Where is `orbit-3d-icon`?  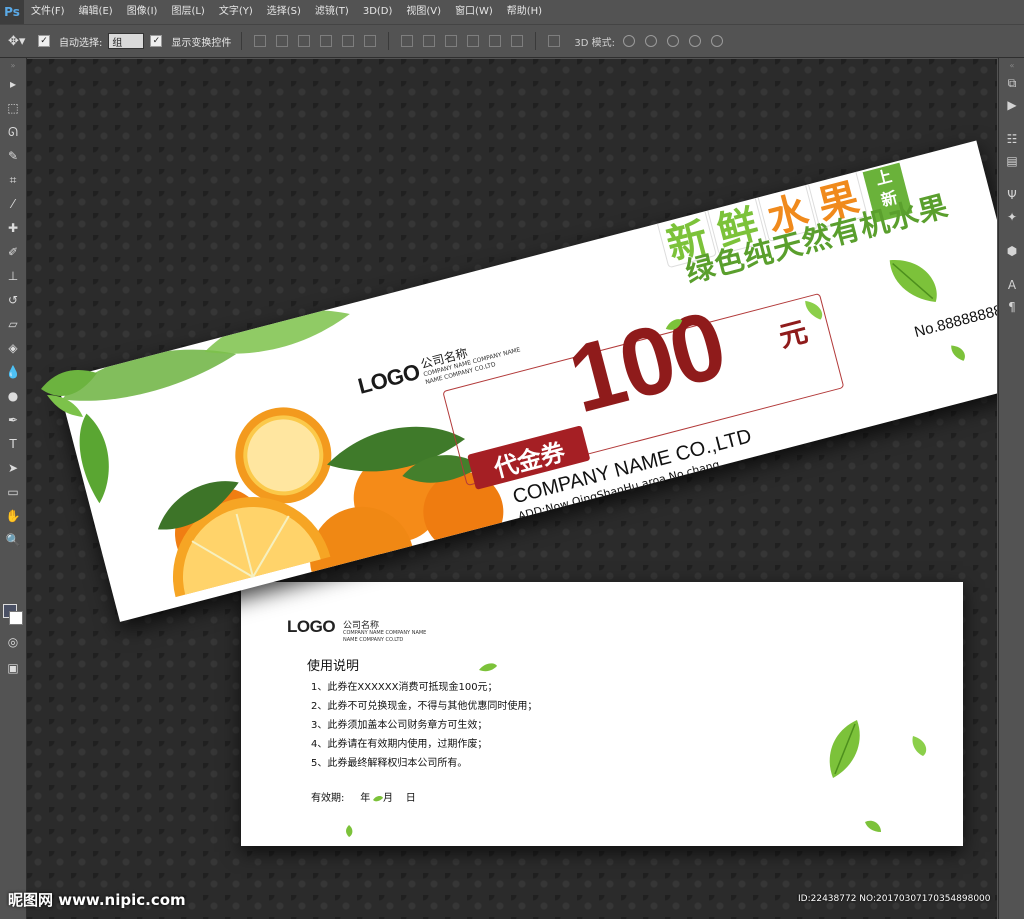
orbit-3d-icon is located at coordinates (629, 41).